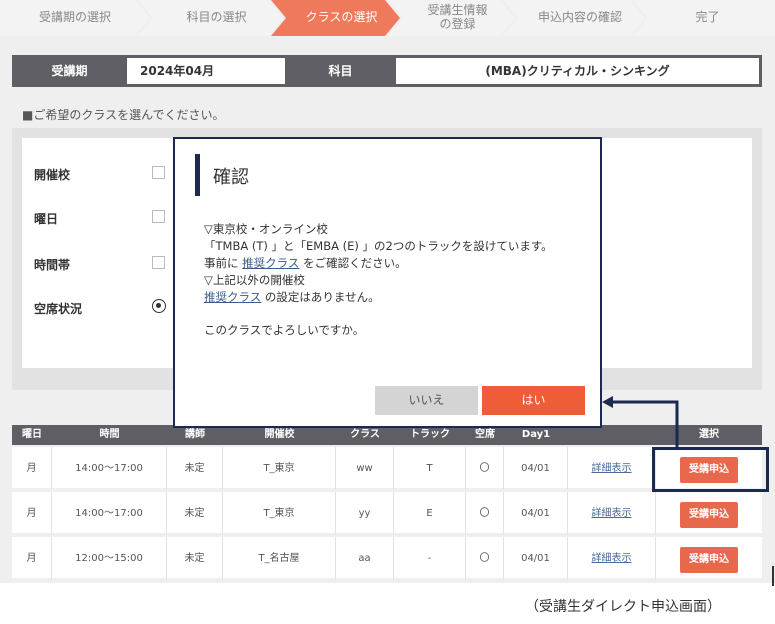 This screenshot has height=624, width=775. What do you see at coordinates (195, 434) in the screenshot?
I see `th-teacher: 講師` at bounding box center [195, 434].